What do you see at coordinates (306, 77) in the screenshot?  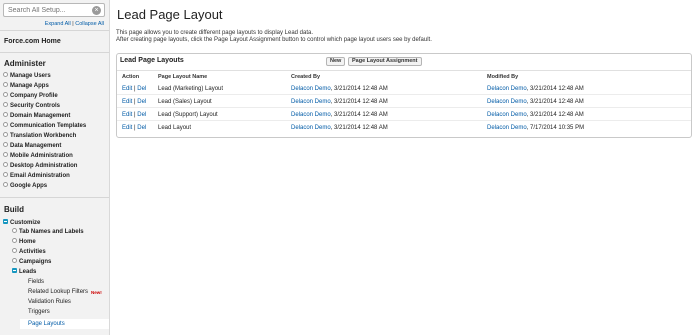 I see `column-header-created-by: Created By` at bounding box center [306, 77].